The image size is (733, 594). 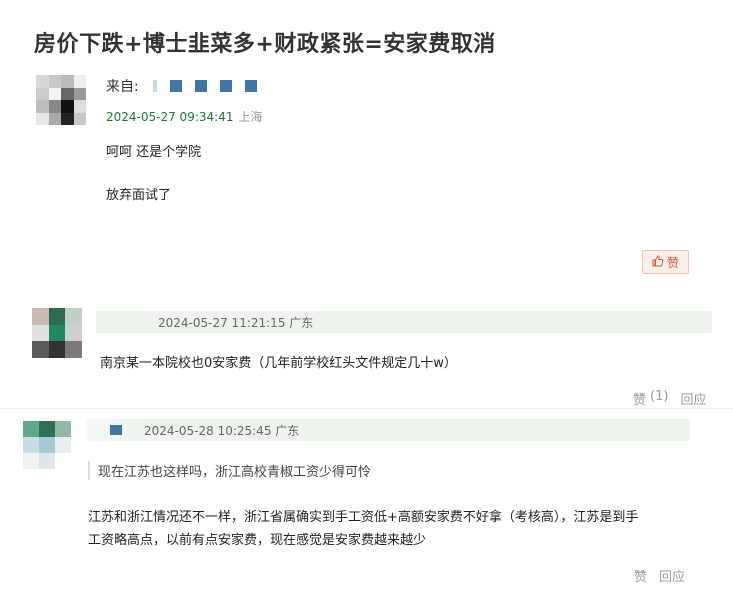 What do you see at coordinates (265, 44) in the screenshot?
I see `page-title: 房价下跌+博士韭菜多+财政紧张=安家费取消` at bounding box center [265, 44].